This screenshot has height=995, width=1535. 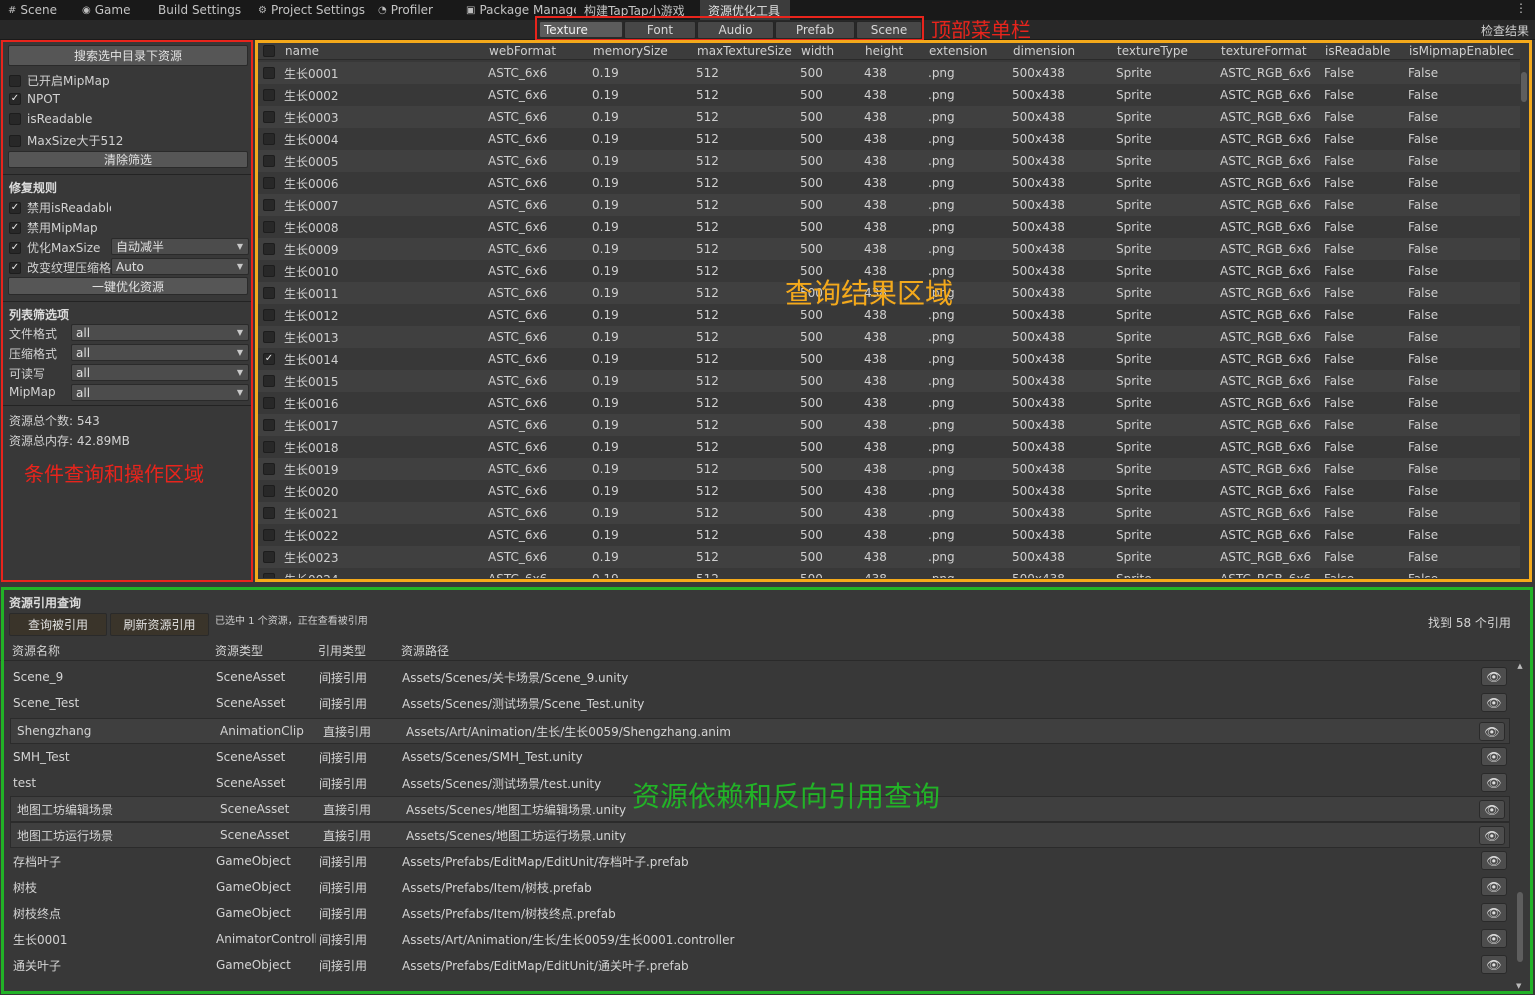 I want to click on condition-area-annotation: 条件查询和操作区域, so click(x=114, y=474).